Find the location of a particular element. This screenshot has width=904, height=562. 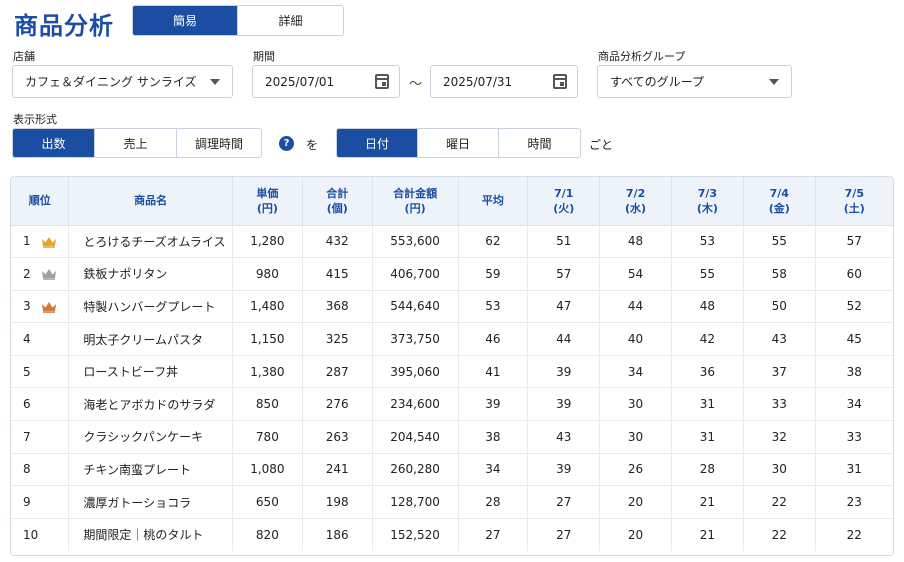

daily-count-cell: 45 is located at coordinates (854, 339).